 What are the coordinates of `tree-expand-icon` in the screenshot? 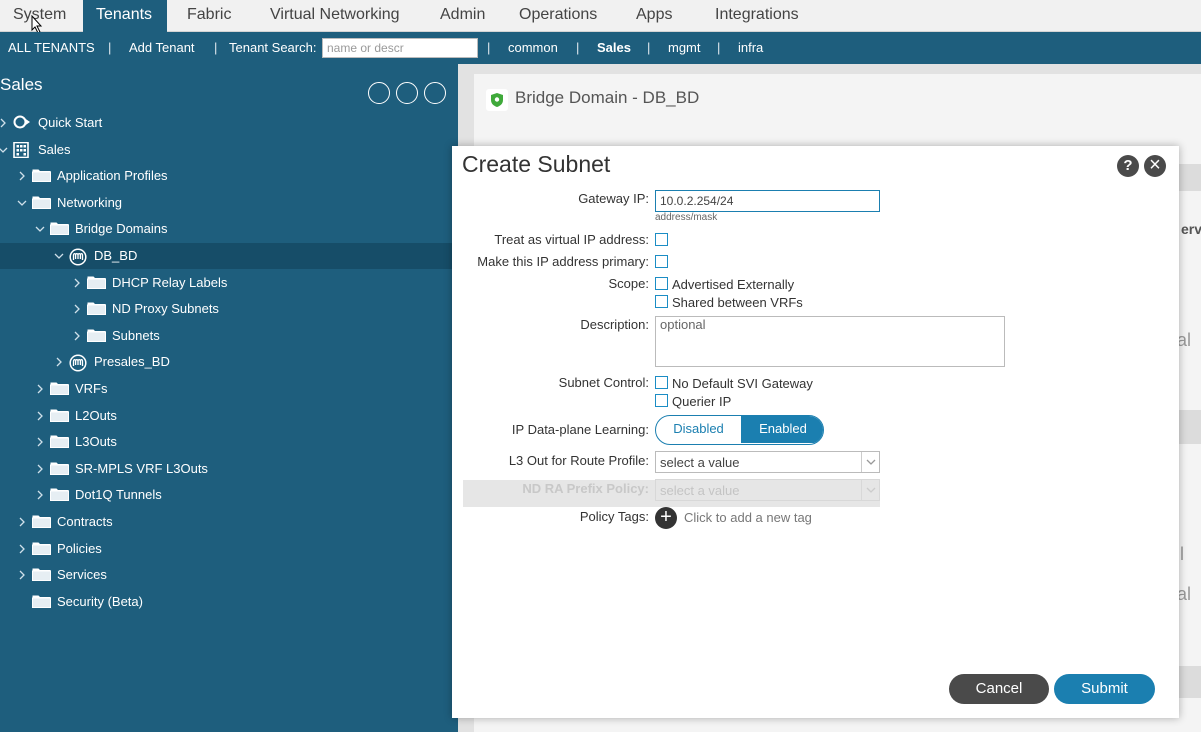 It's located at (379, 93).